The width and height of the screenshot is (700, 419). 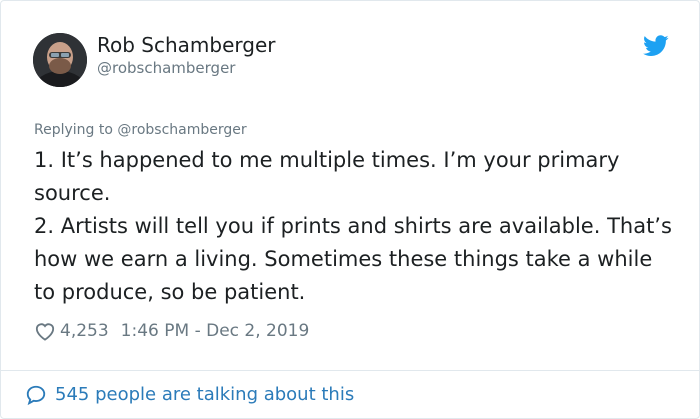 I want to click on tweet-meta: 4,253 1:46 PM - Dec 2, 2019, so click(x=171, y=331).